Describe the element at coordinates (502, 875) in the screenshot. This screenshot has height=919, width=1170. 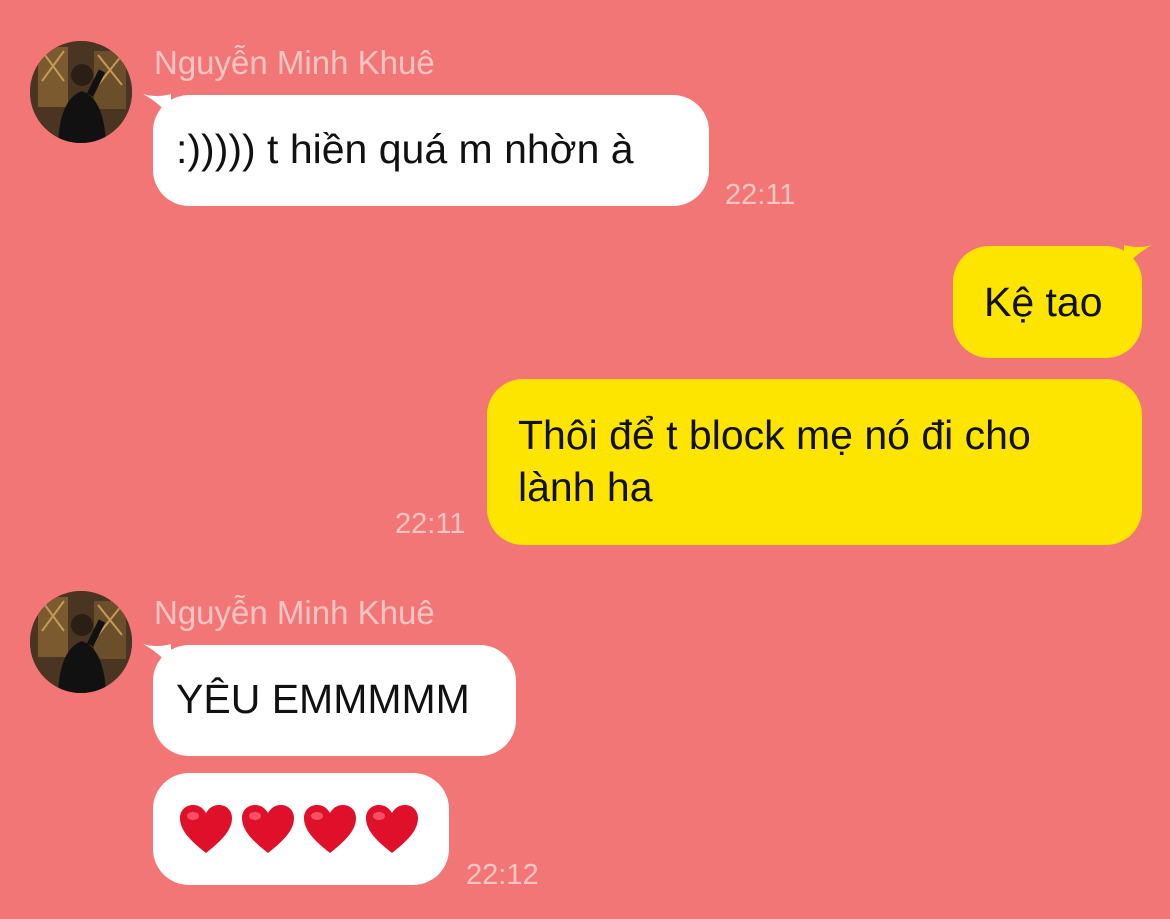
I see `message-timestamp: 22:12` at that location.